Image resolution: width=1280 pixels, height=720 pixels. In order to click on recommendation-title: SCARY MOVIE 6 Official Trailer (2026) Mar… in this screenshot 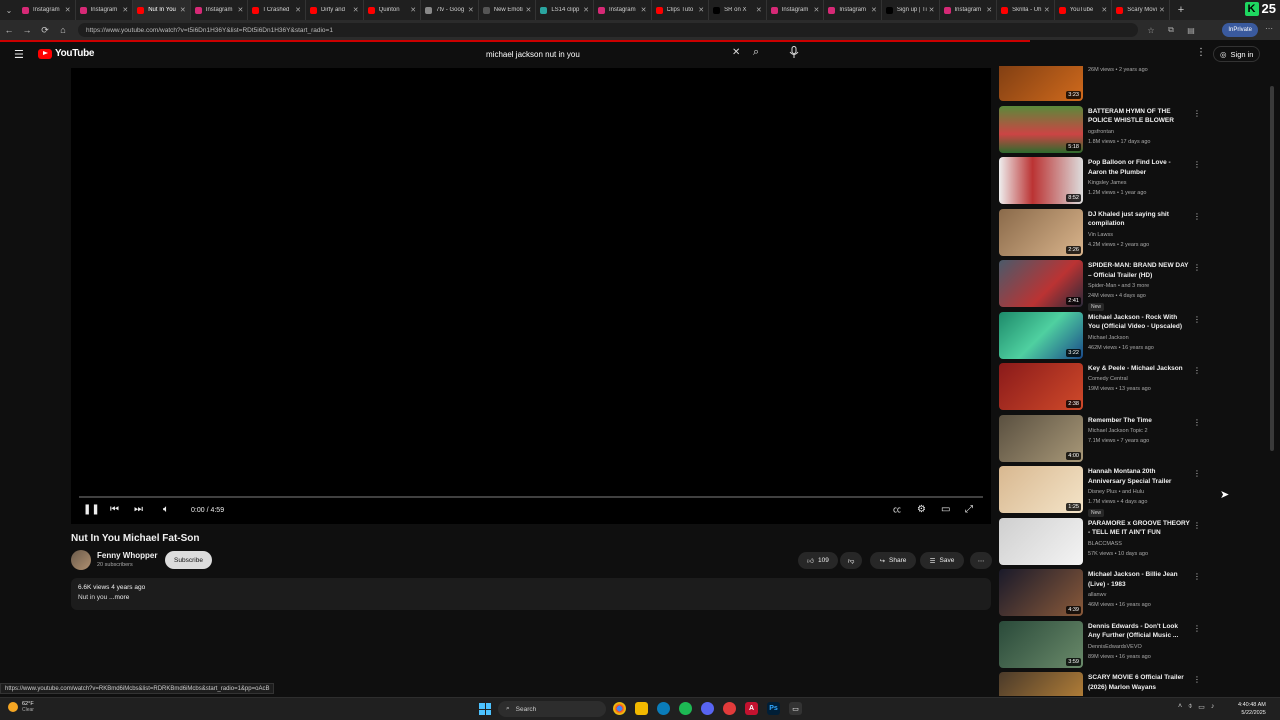, I will do `click(1139, 682)`.